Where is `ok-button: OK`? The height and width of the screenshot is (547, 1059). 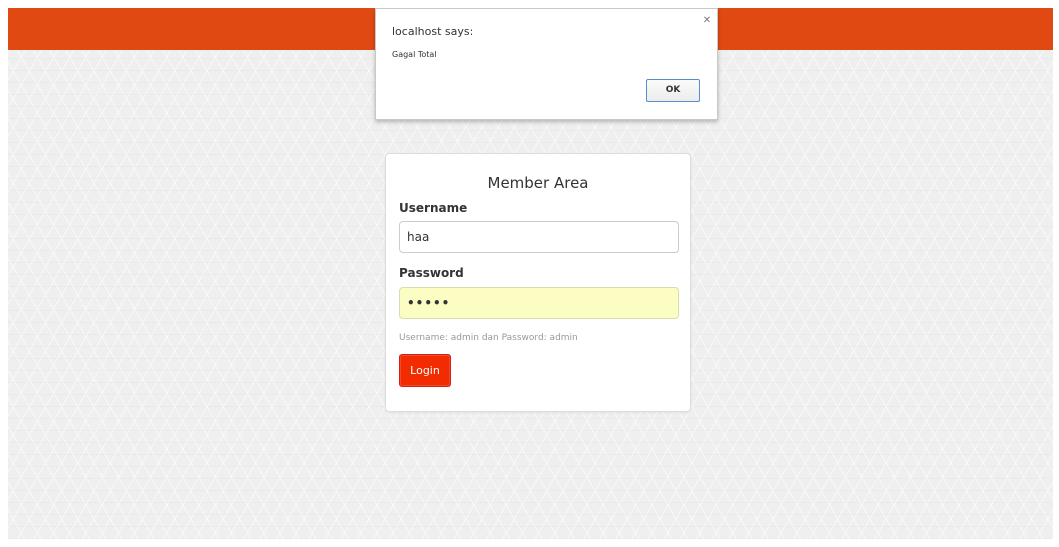
ok-button: OK is located at coordinates (673, 90).